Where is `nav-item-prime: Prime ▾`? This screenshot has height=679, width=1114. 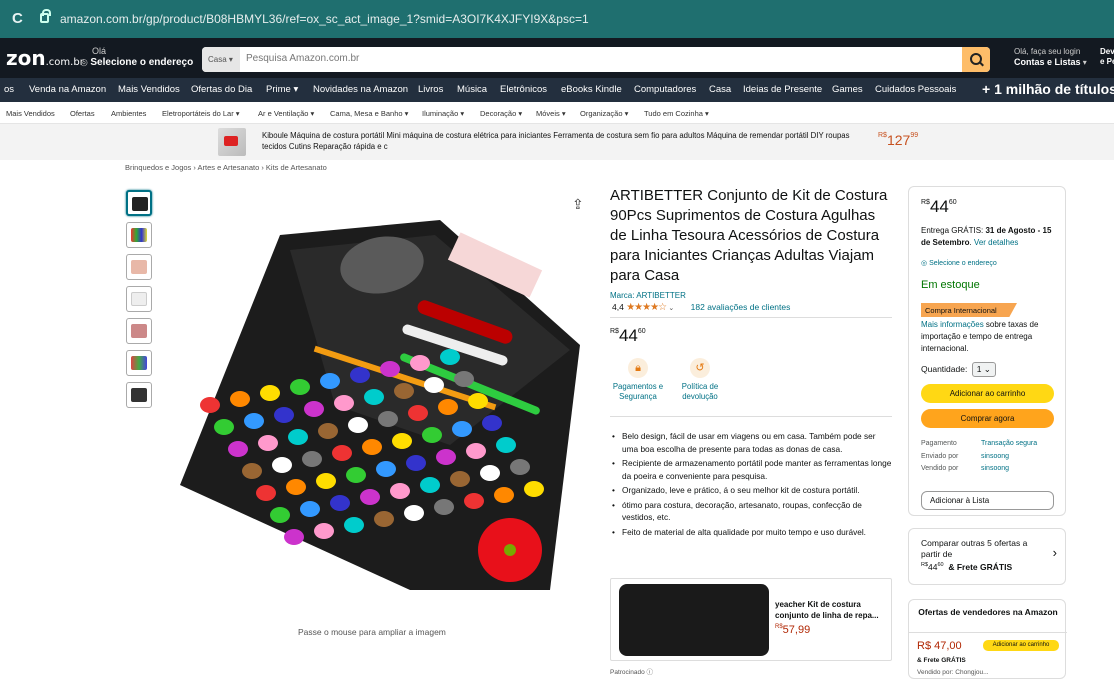 nav-item-prime: Prime ▾ is located at coordinates (282, 89).